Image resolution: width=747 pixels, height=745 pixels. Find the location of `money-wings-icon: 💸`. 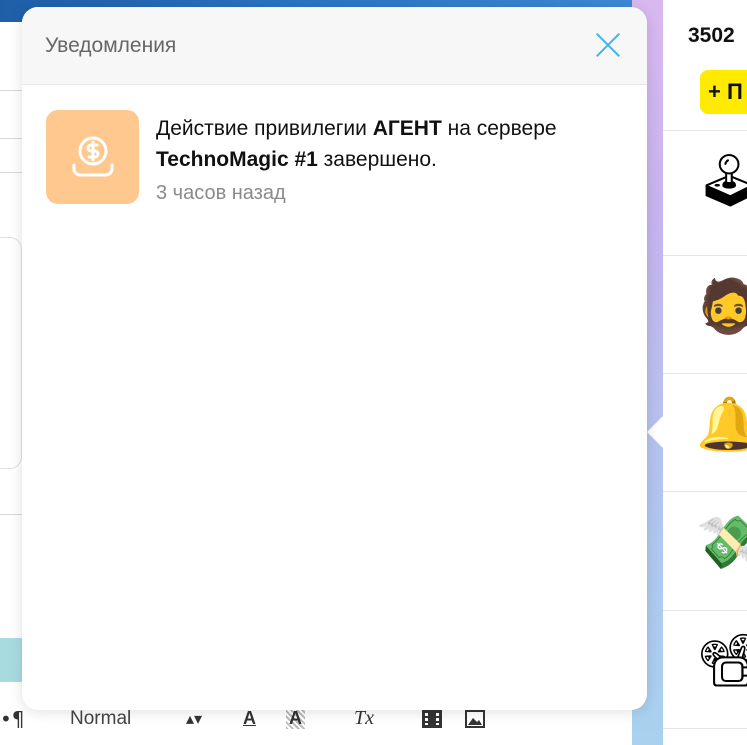

money-wings-icon: 💸 is located at coordinates (721, 543).